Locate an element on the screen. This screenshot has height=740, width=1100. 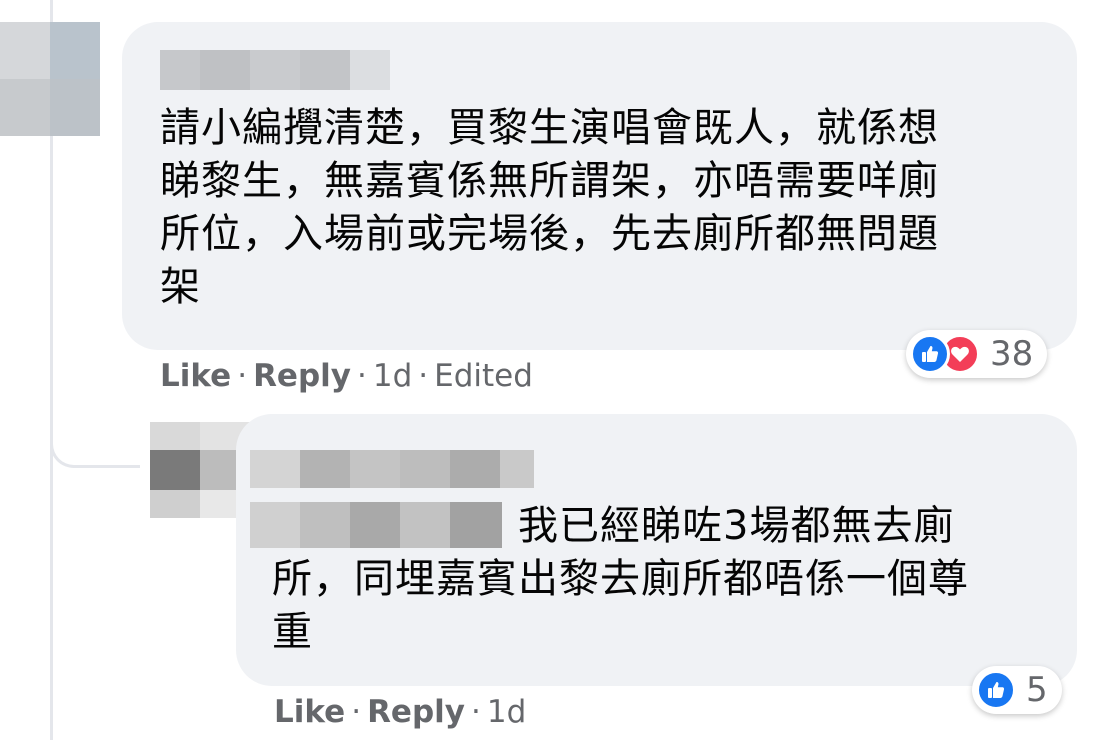
comment-line: 架 is located at coordinates (180, 287).